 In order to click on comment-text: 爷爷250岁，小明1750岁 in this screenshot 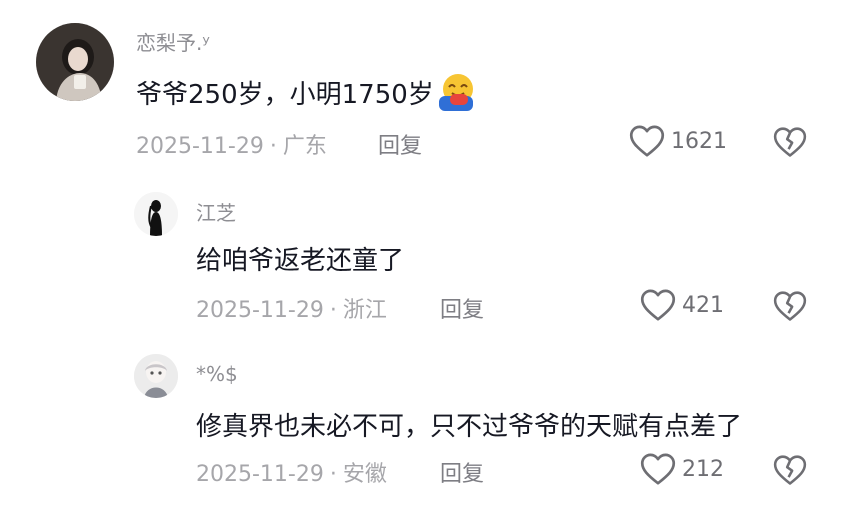, I will do `click(306, 95)`.